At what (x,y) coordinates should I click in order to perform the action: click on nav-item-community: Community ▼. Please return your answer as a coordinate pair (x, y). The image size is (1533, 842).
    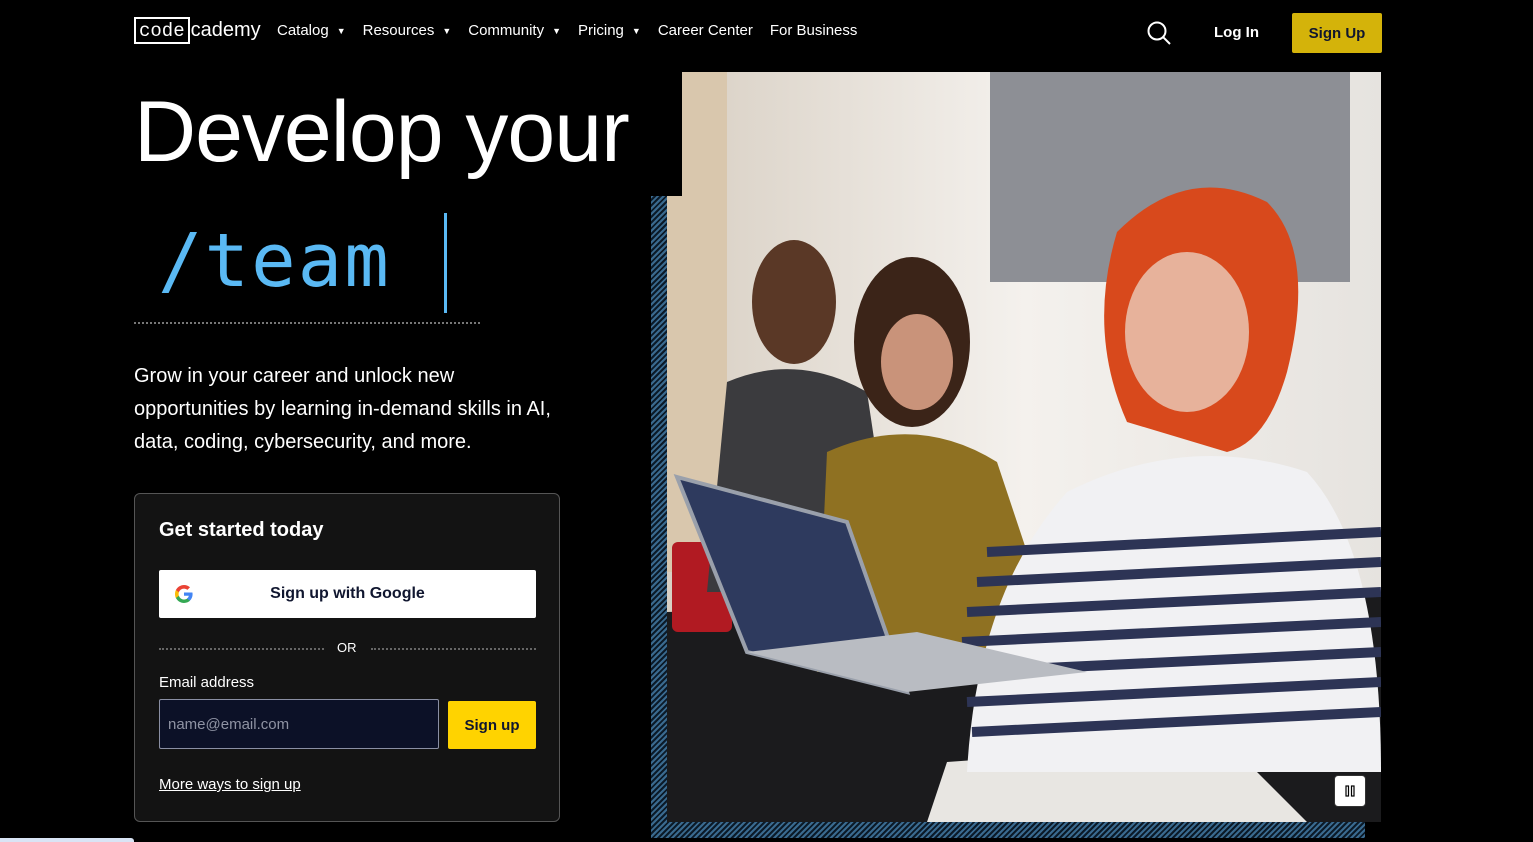
    Looking at the image, I should click on (514, 30).